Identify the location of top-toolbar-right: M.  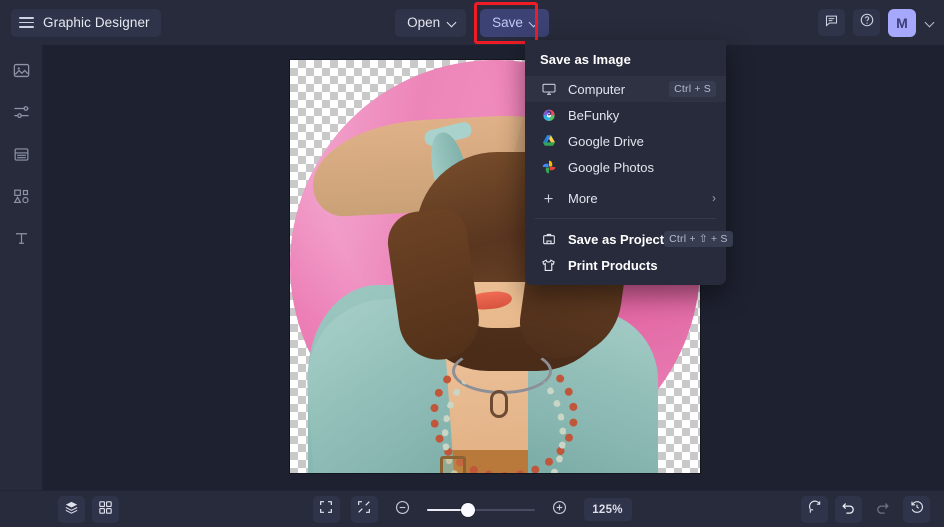
(876, 22).